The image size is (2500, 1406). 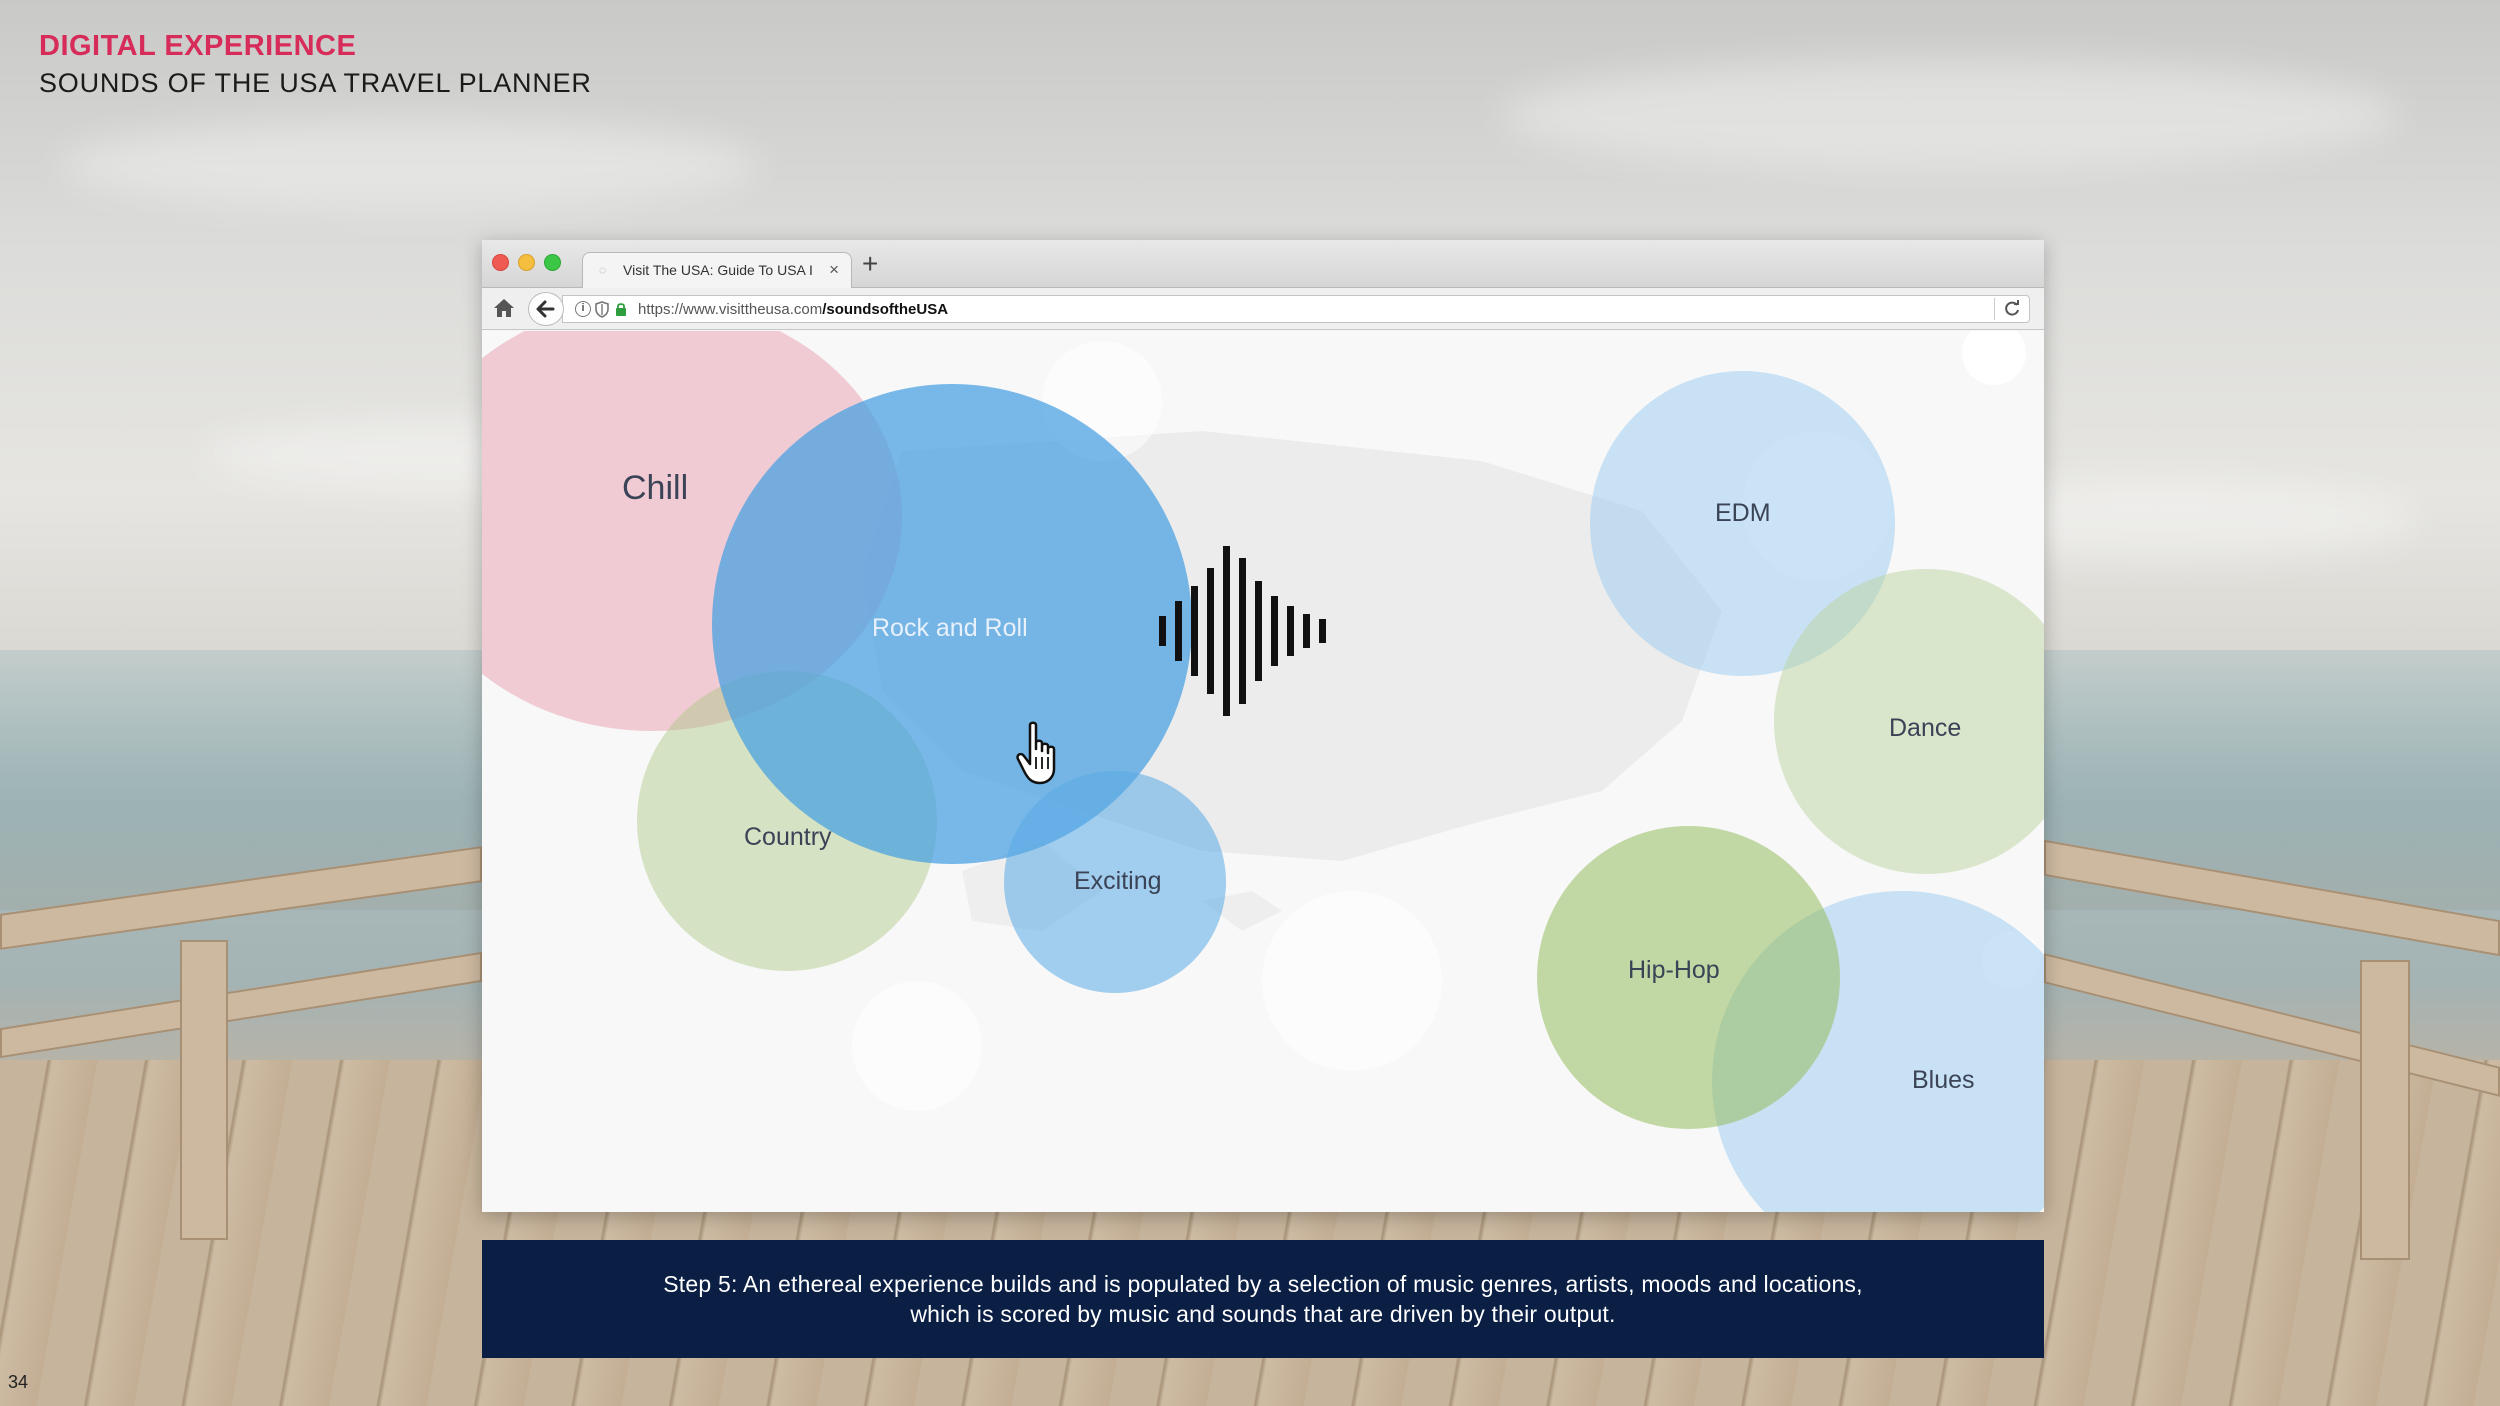 I want to click on lock-icon, so click(x=621, y=309).